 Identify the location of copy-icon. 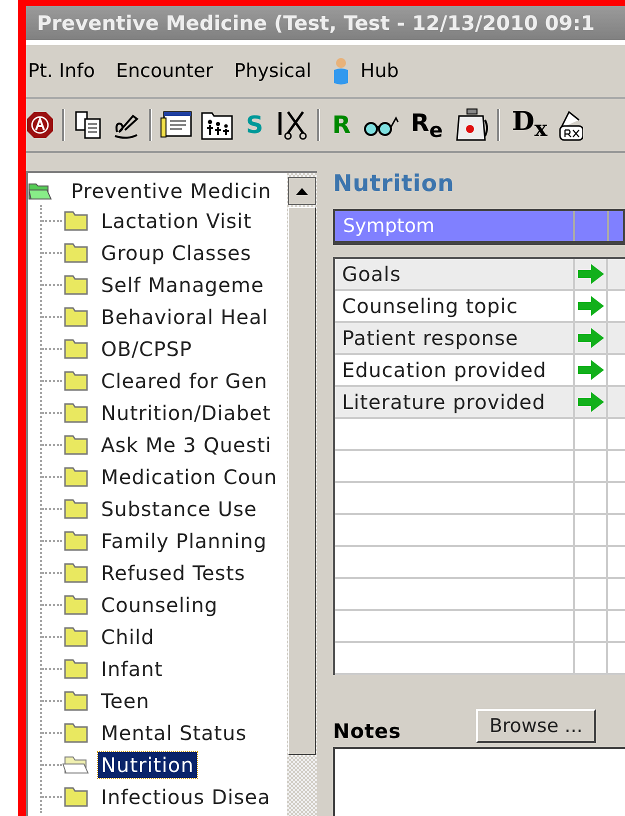
(88, 125).